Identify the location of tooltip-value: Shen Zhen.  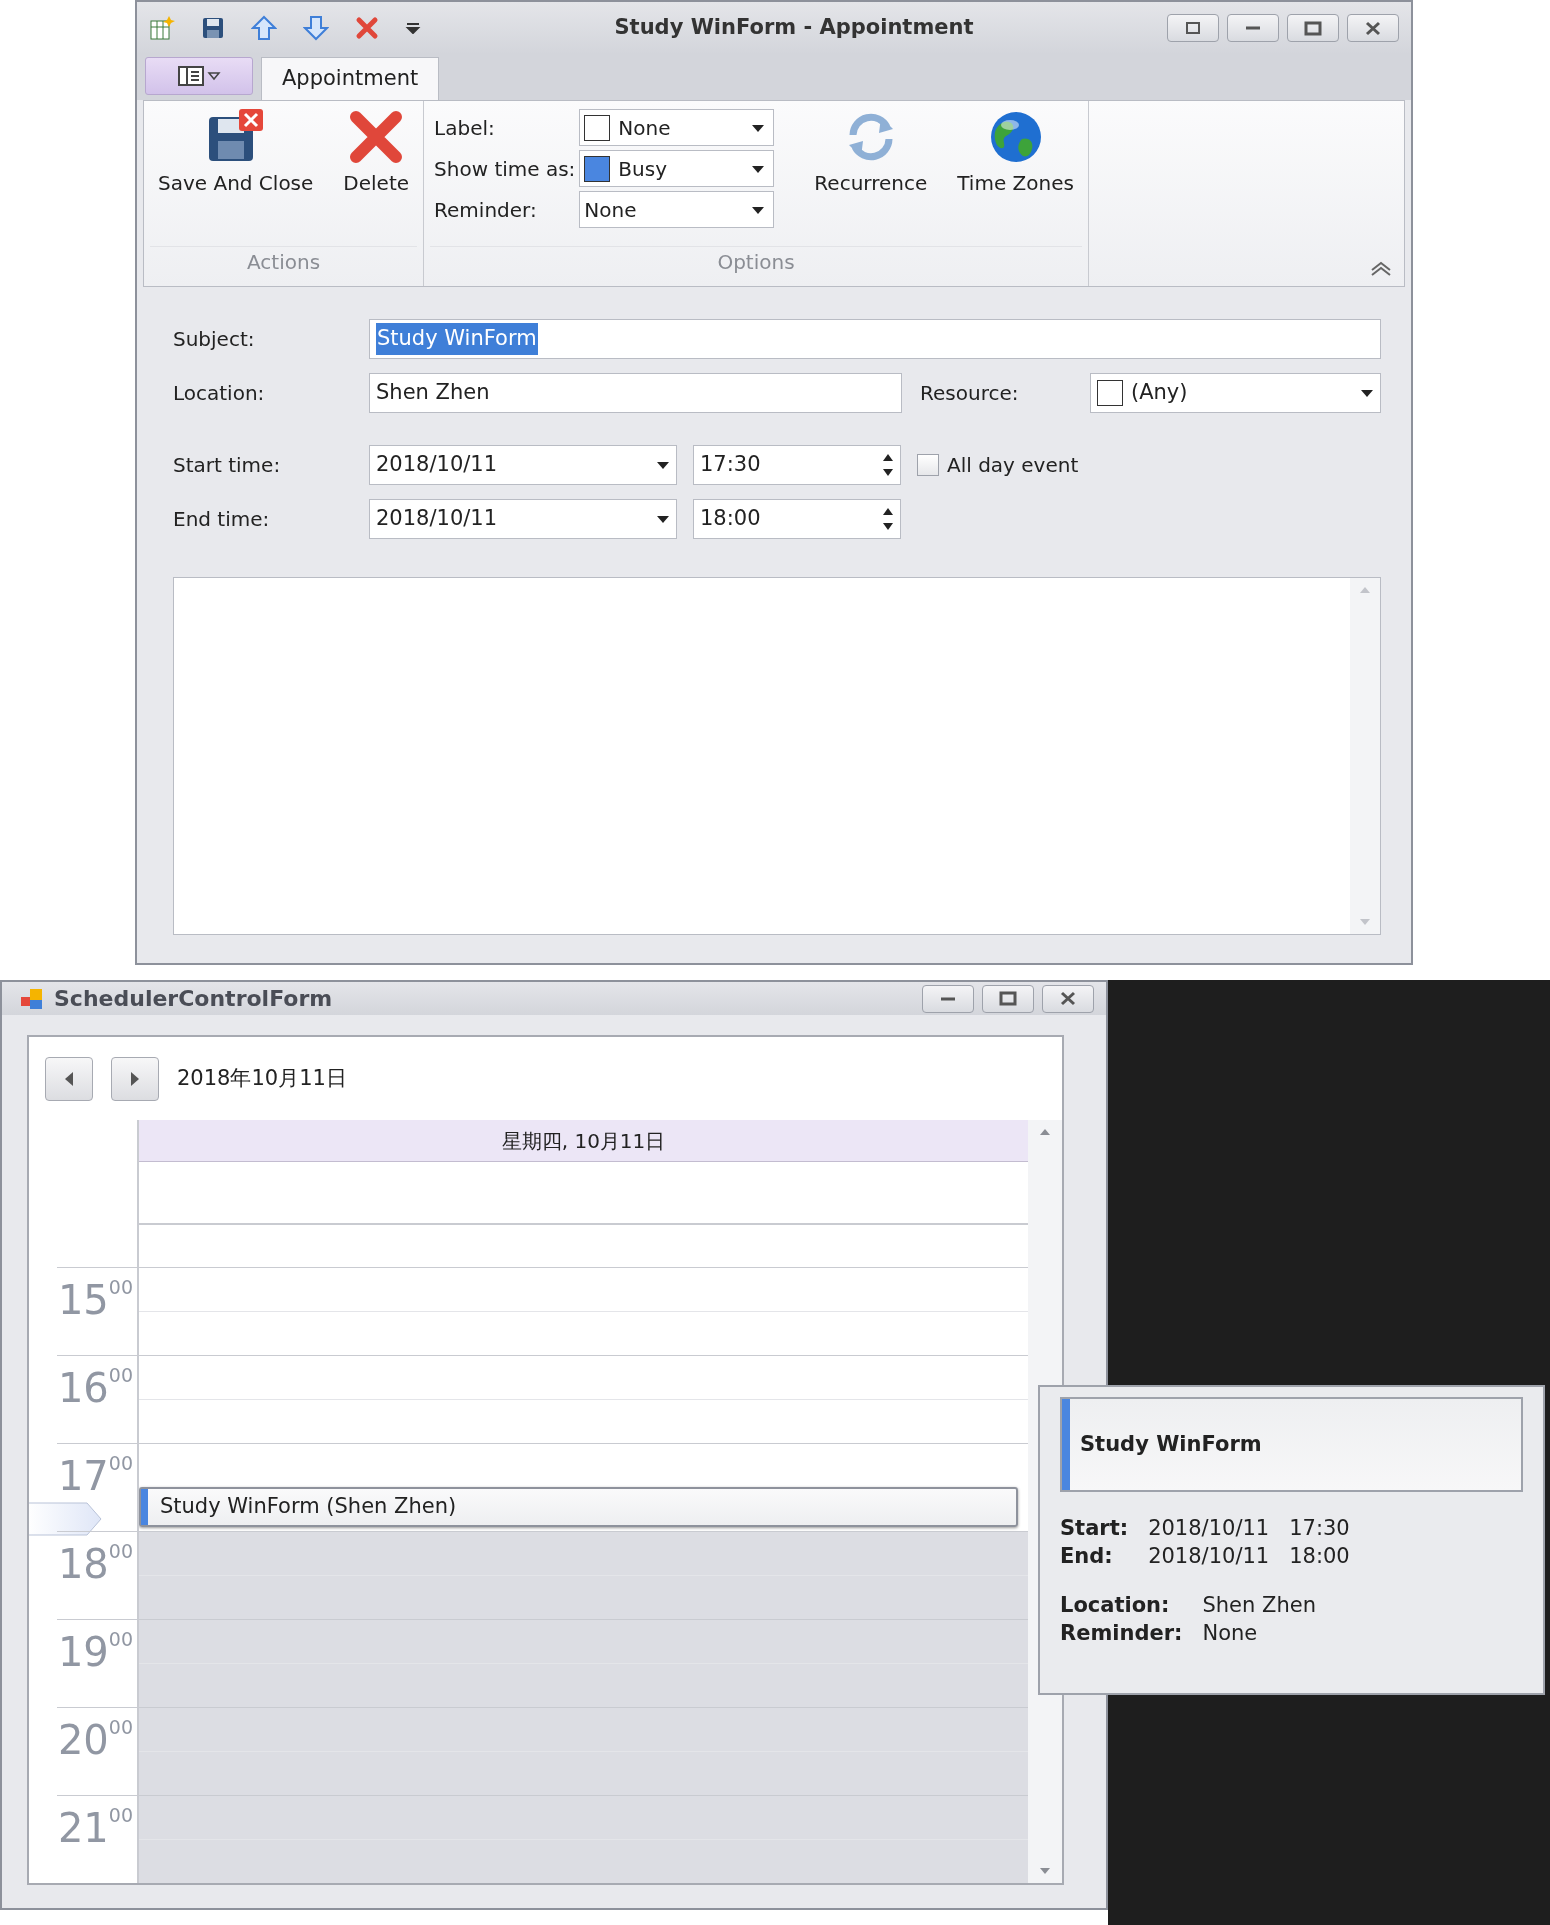
(1259, 1605).